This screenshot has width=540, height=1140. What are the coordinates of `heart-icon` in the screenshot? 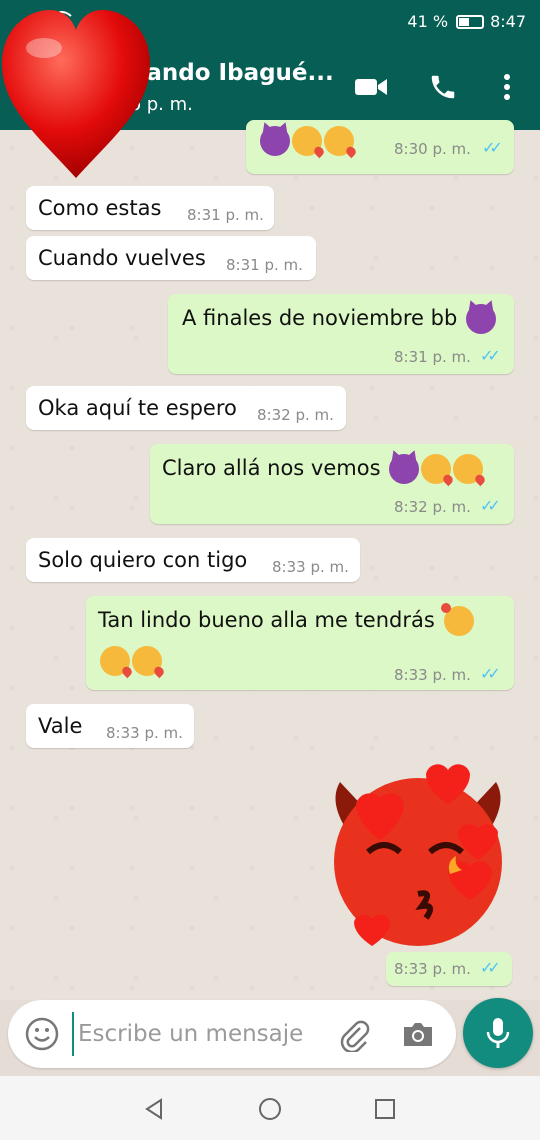 It's located at (76, 94).